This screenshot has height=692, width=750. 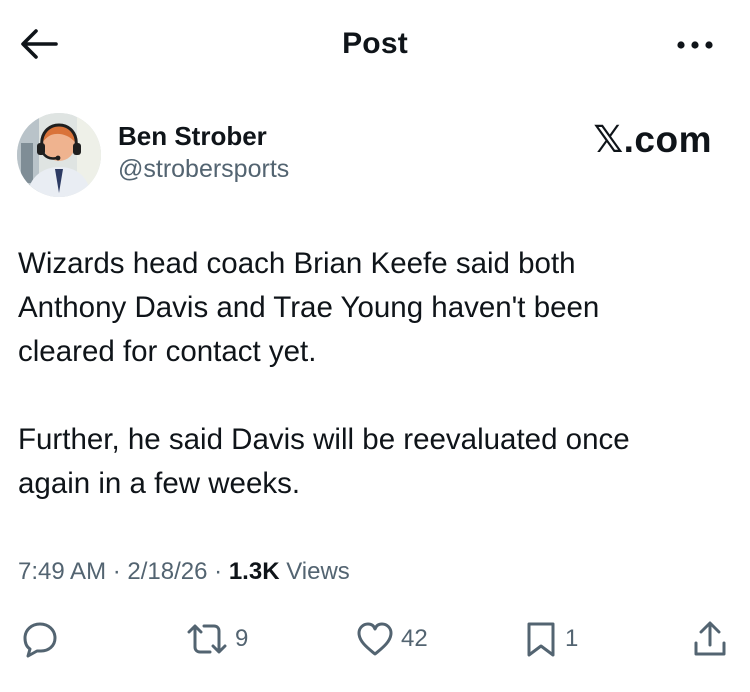 I want to click on post-time: 7:49 AM, so click(x=62, y=571).